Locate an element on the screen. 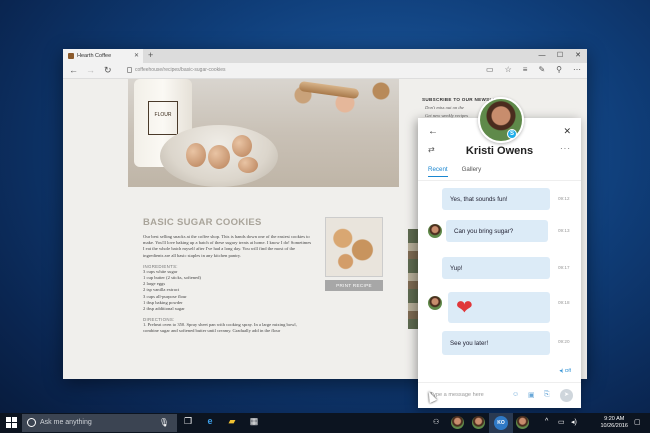 This screenshot has height=433, width=650. sidebar-thumbnails is located at coordinates (413, 279).